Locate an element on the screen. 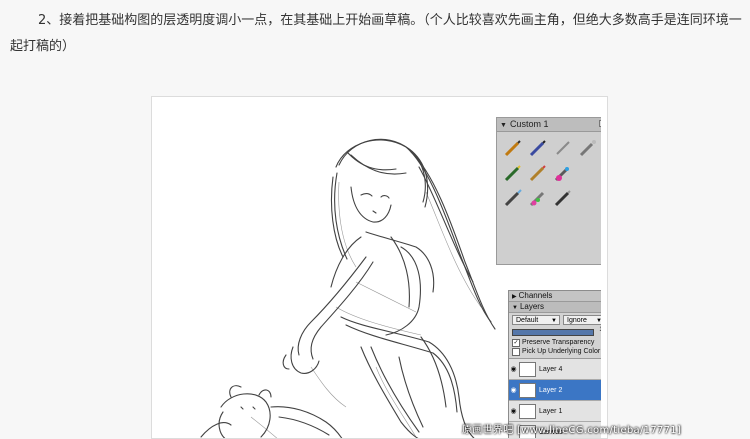 This screenshot has height=439, width=750. color-brush-icon is located at coordinates (563, 173).